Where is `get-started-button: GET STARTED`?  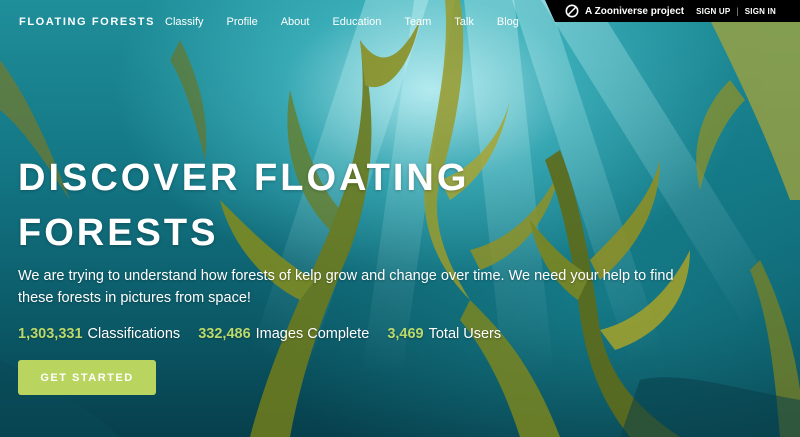
get-started-button: GET STARTED is located at coordinates (87, 377).